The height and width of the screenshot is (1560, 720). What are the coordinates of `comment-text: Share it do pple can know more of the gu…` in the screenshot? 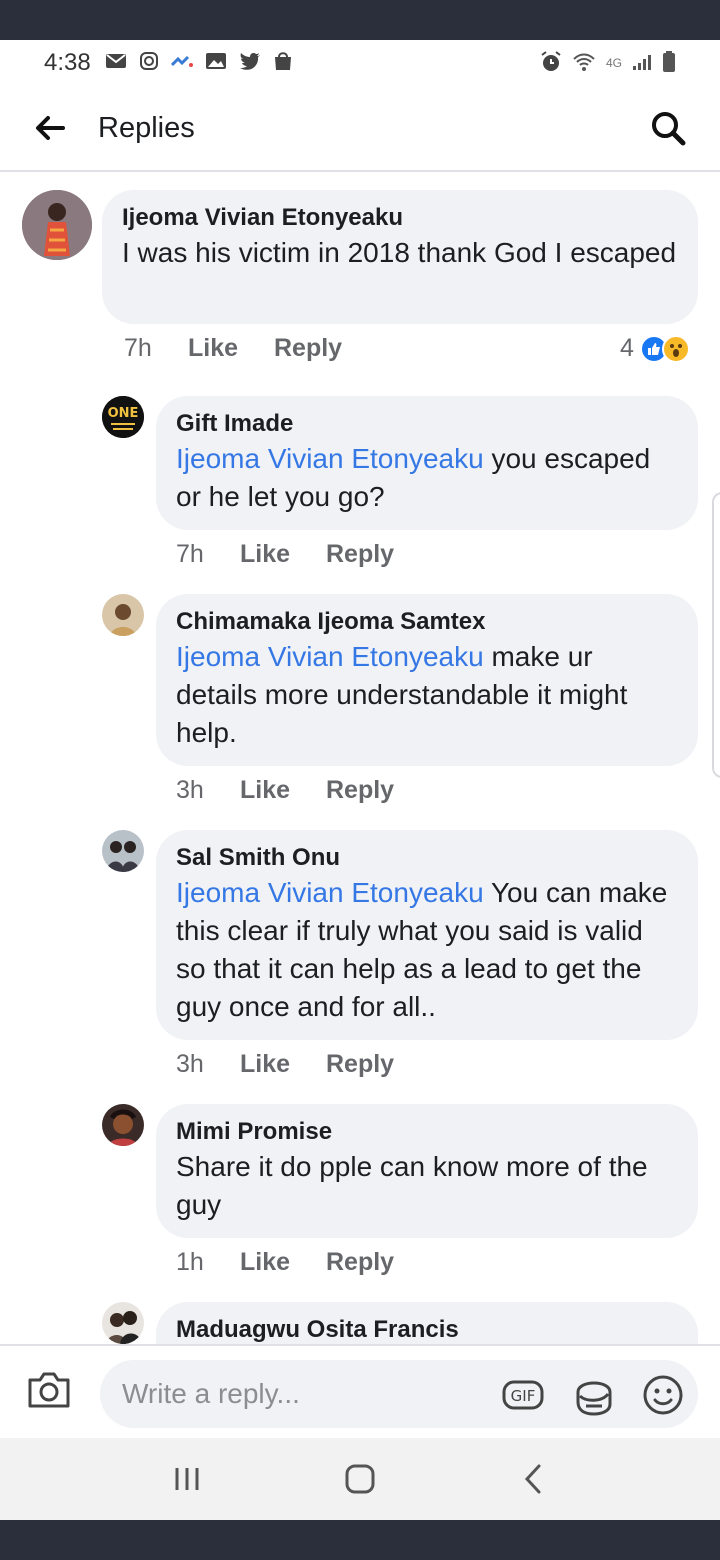 It's located at (412, 1185).